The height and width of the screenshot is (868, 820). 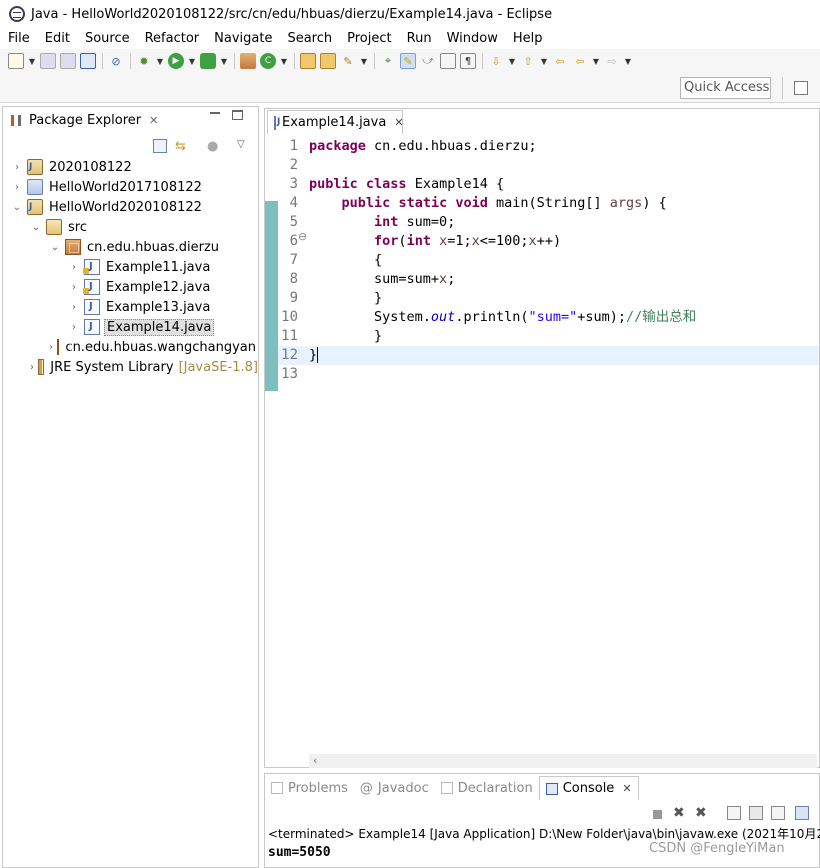 What do you see at coordinates (309, 788) in the screenshot?
I see `tab-problems: Problems` at bounding box center [309, 788].